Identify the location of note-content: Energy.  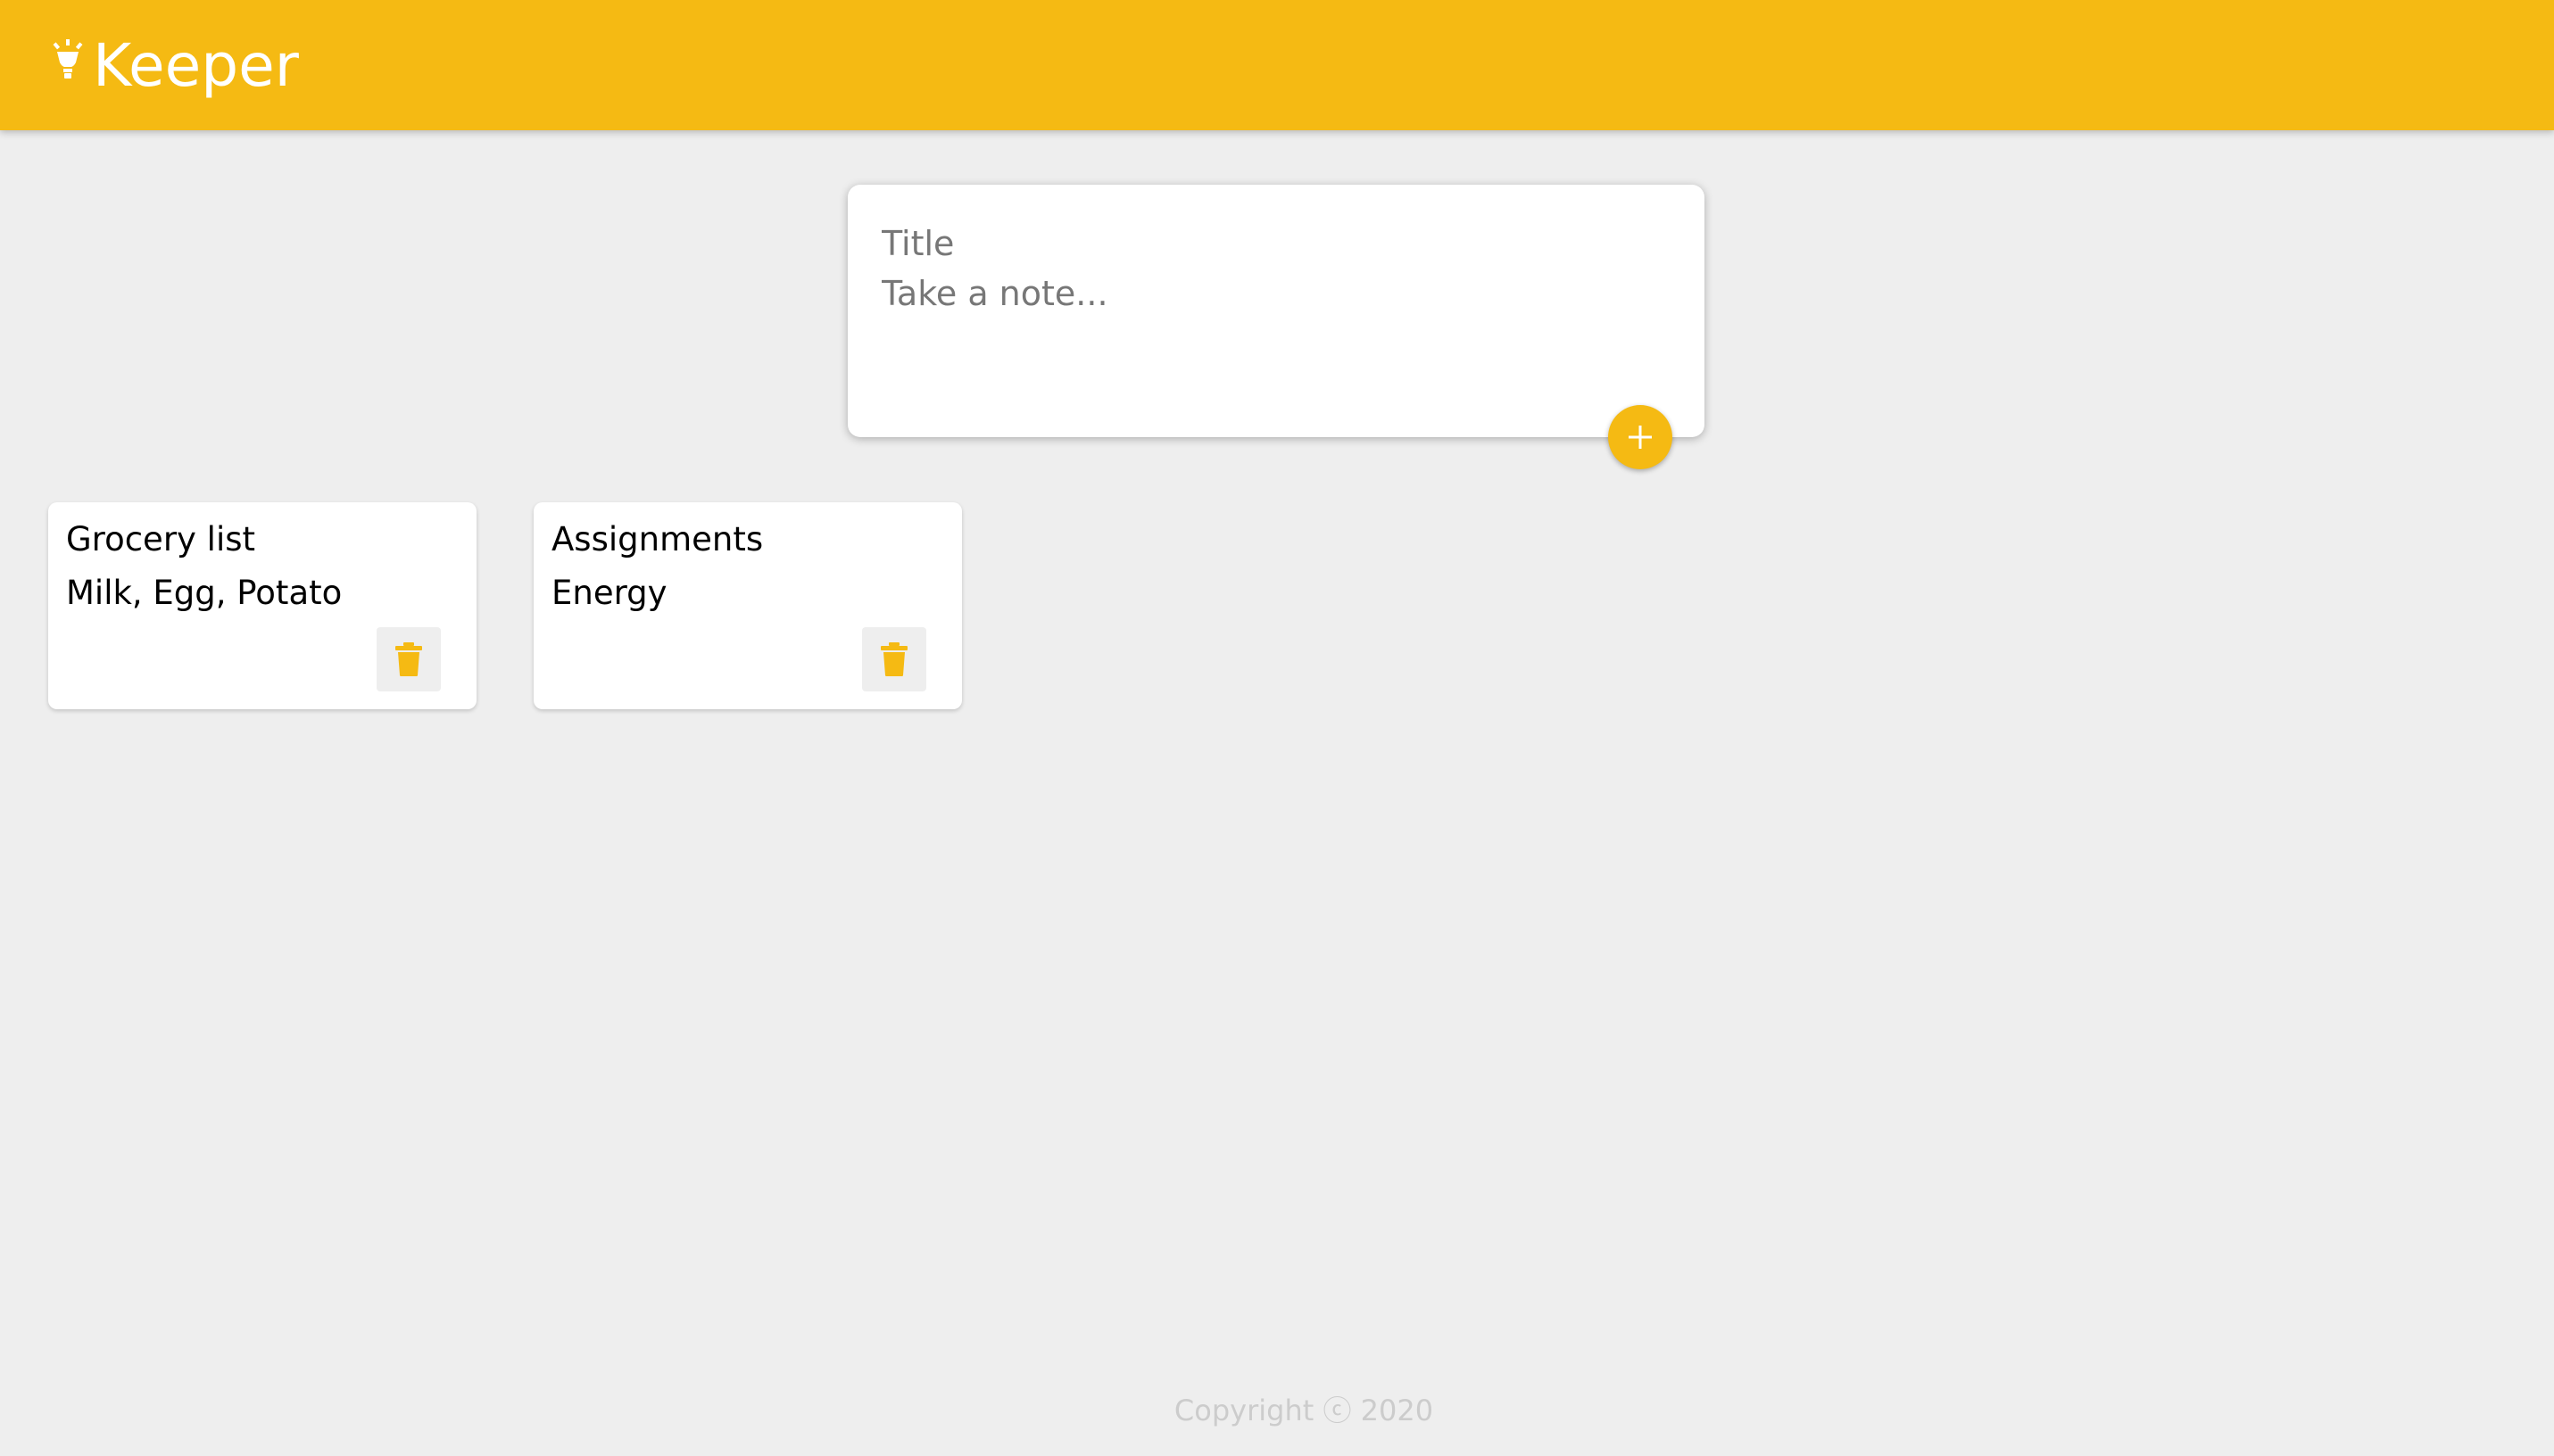
(609, 593).